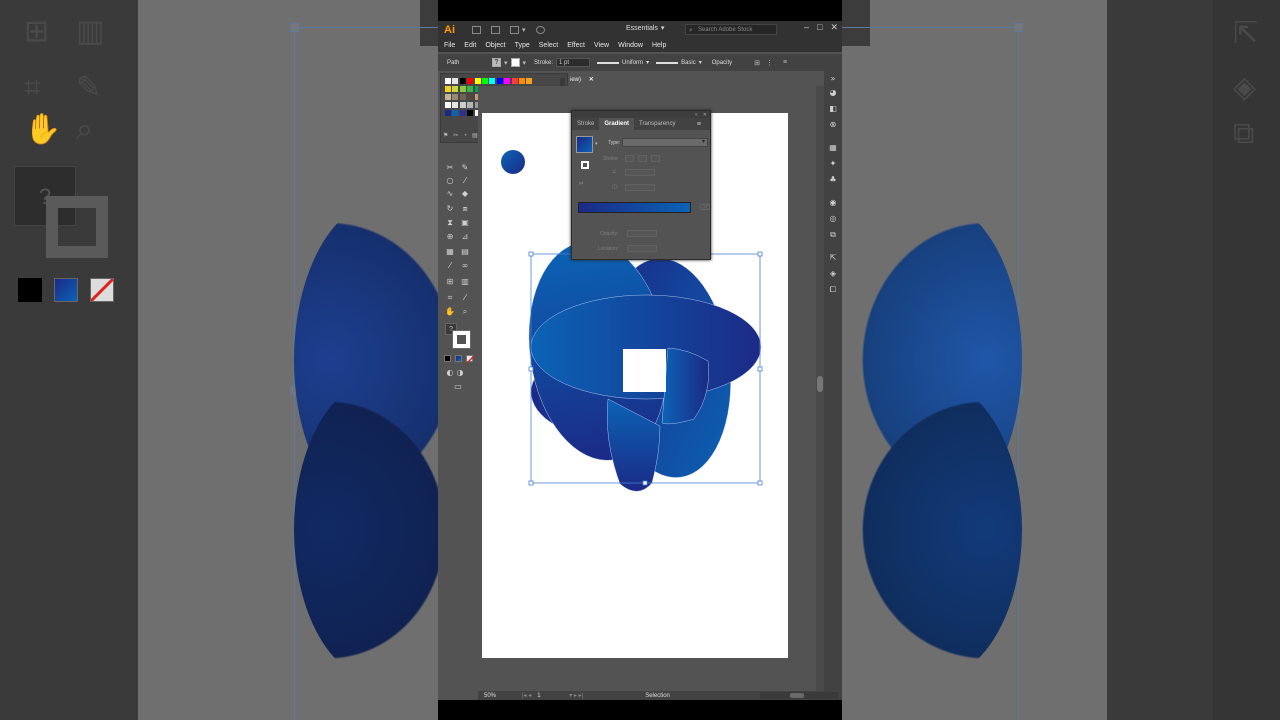 The width and height of the screenshot is (1280, 720). I want to click on gradient-type-select: ▾, so click(665, 142).